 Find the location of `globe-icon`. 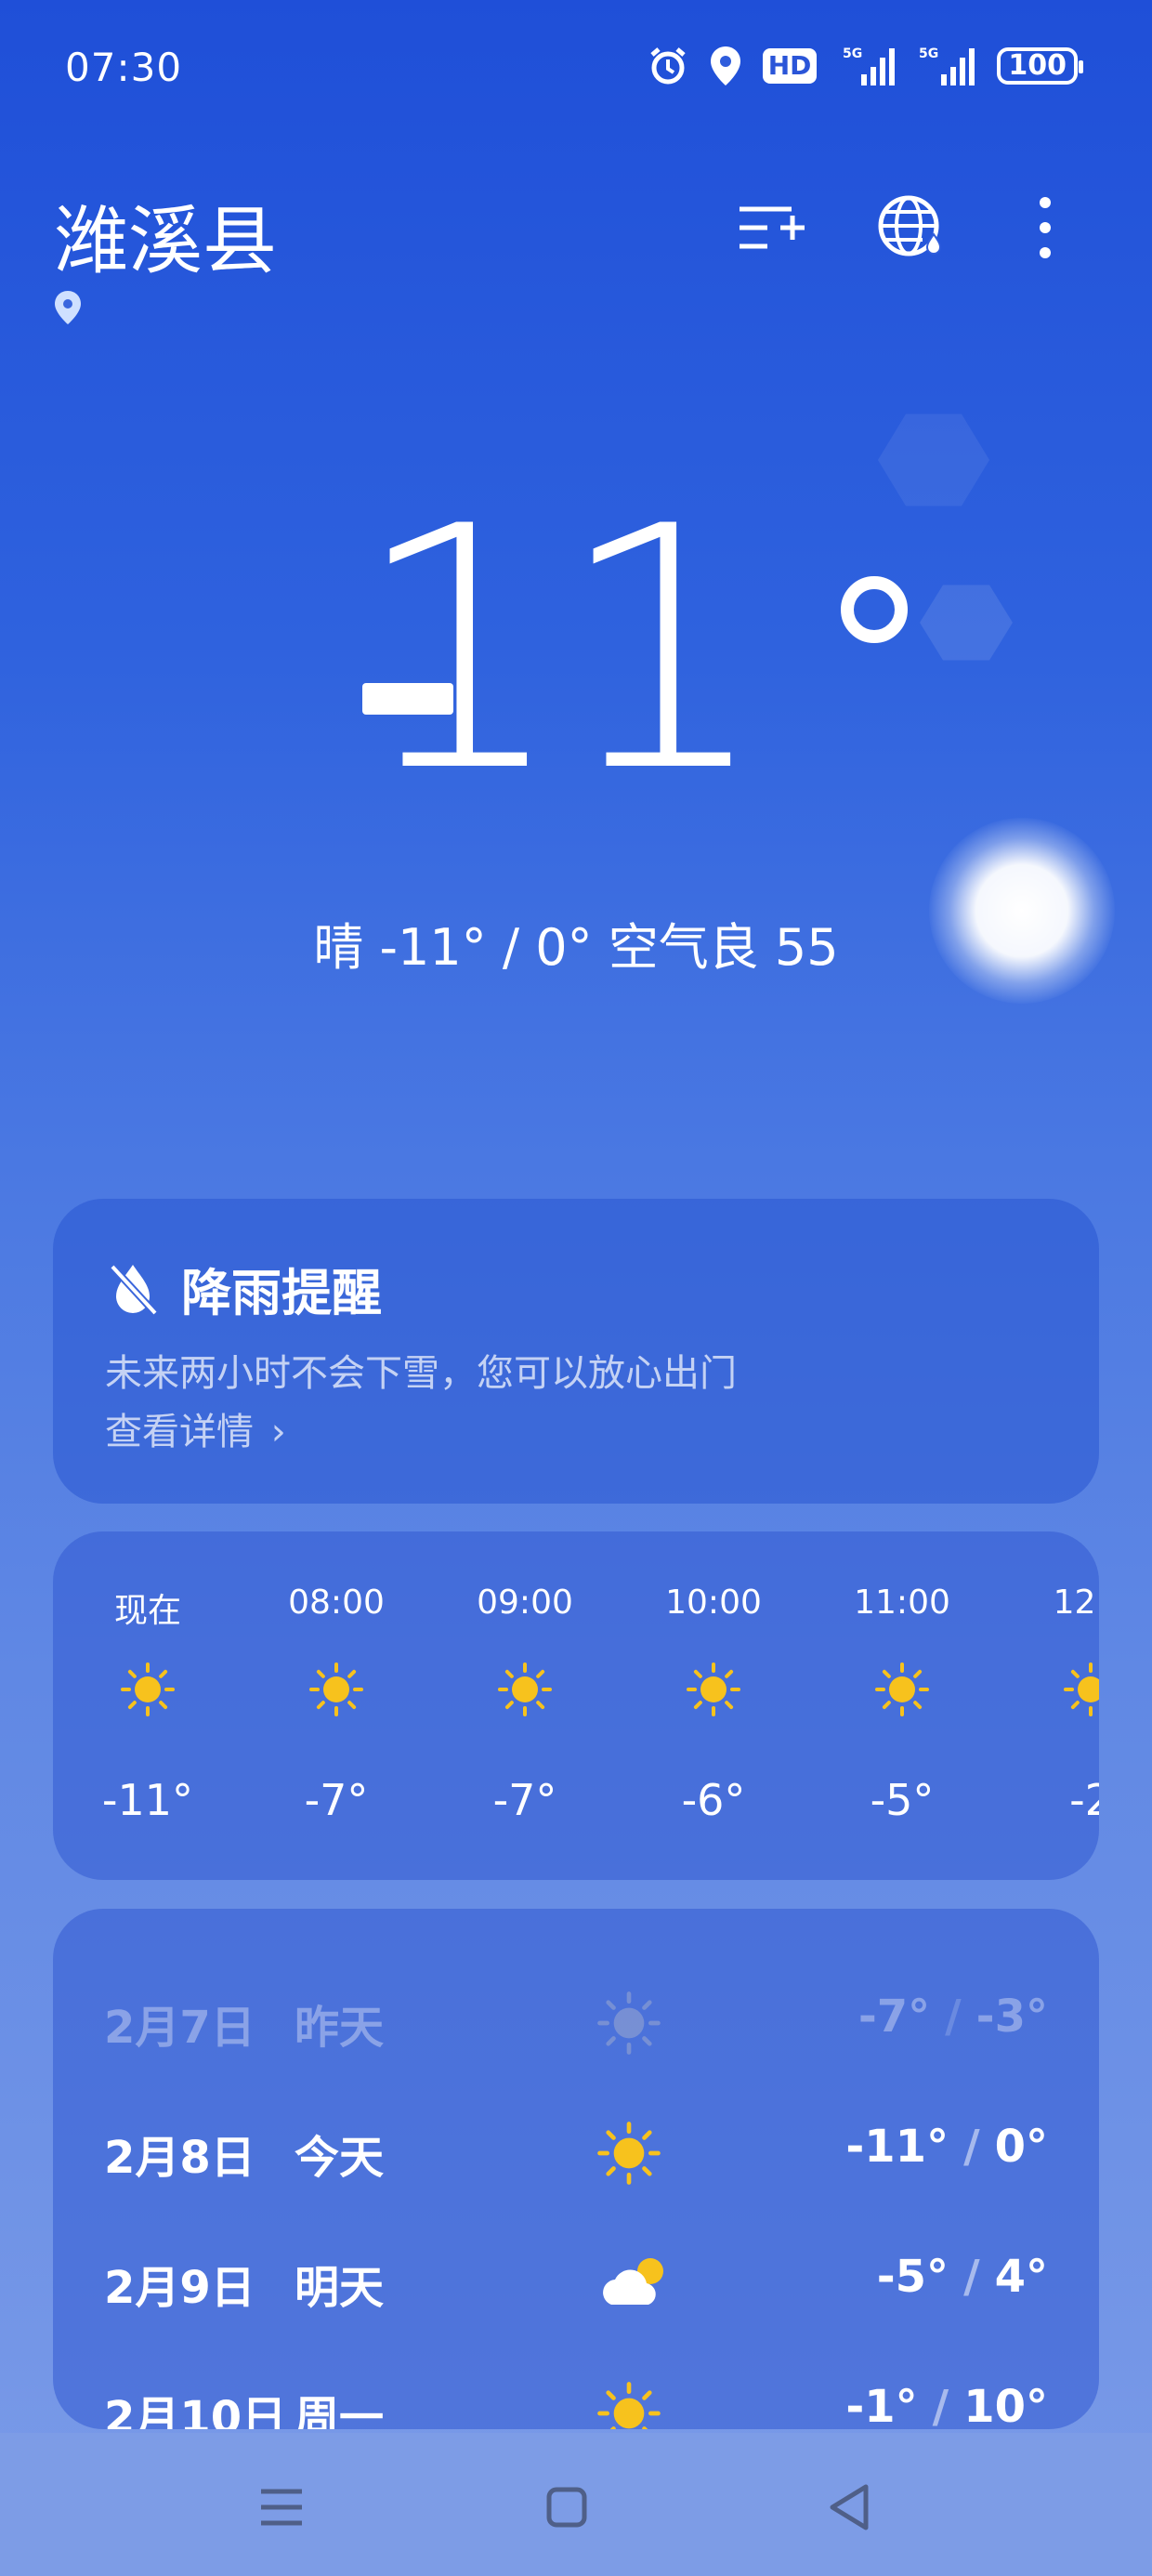

globe-icon is located at coordinates (910, 225).